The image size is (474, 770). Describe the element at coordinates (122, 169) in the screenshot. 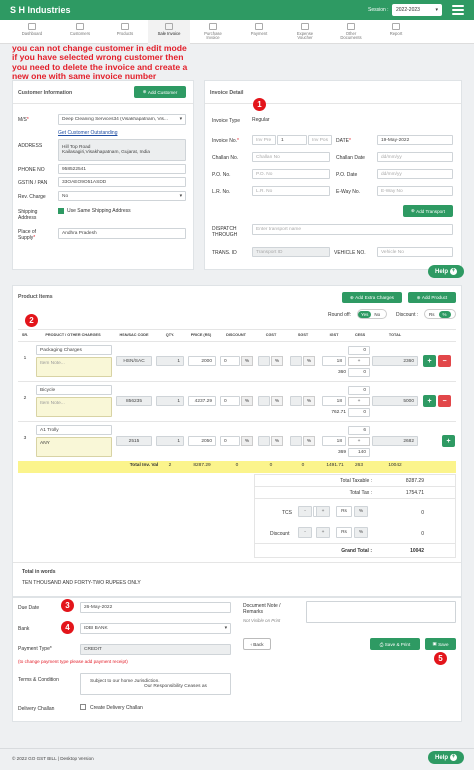

I see `phone-field: 958522541` at that location.